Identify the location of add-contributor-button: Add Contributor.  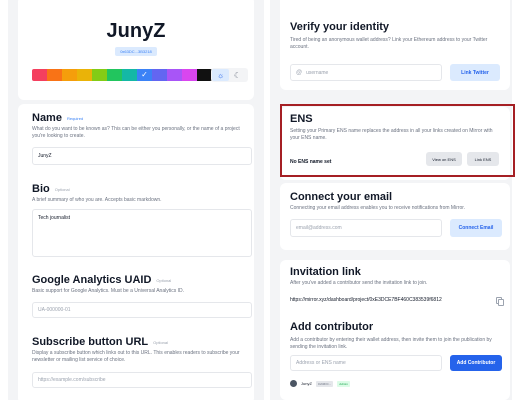
(476, 363).